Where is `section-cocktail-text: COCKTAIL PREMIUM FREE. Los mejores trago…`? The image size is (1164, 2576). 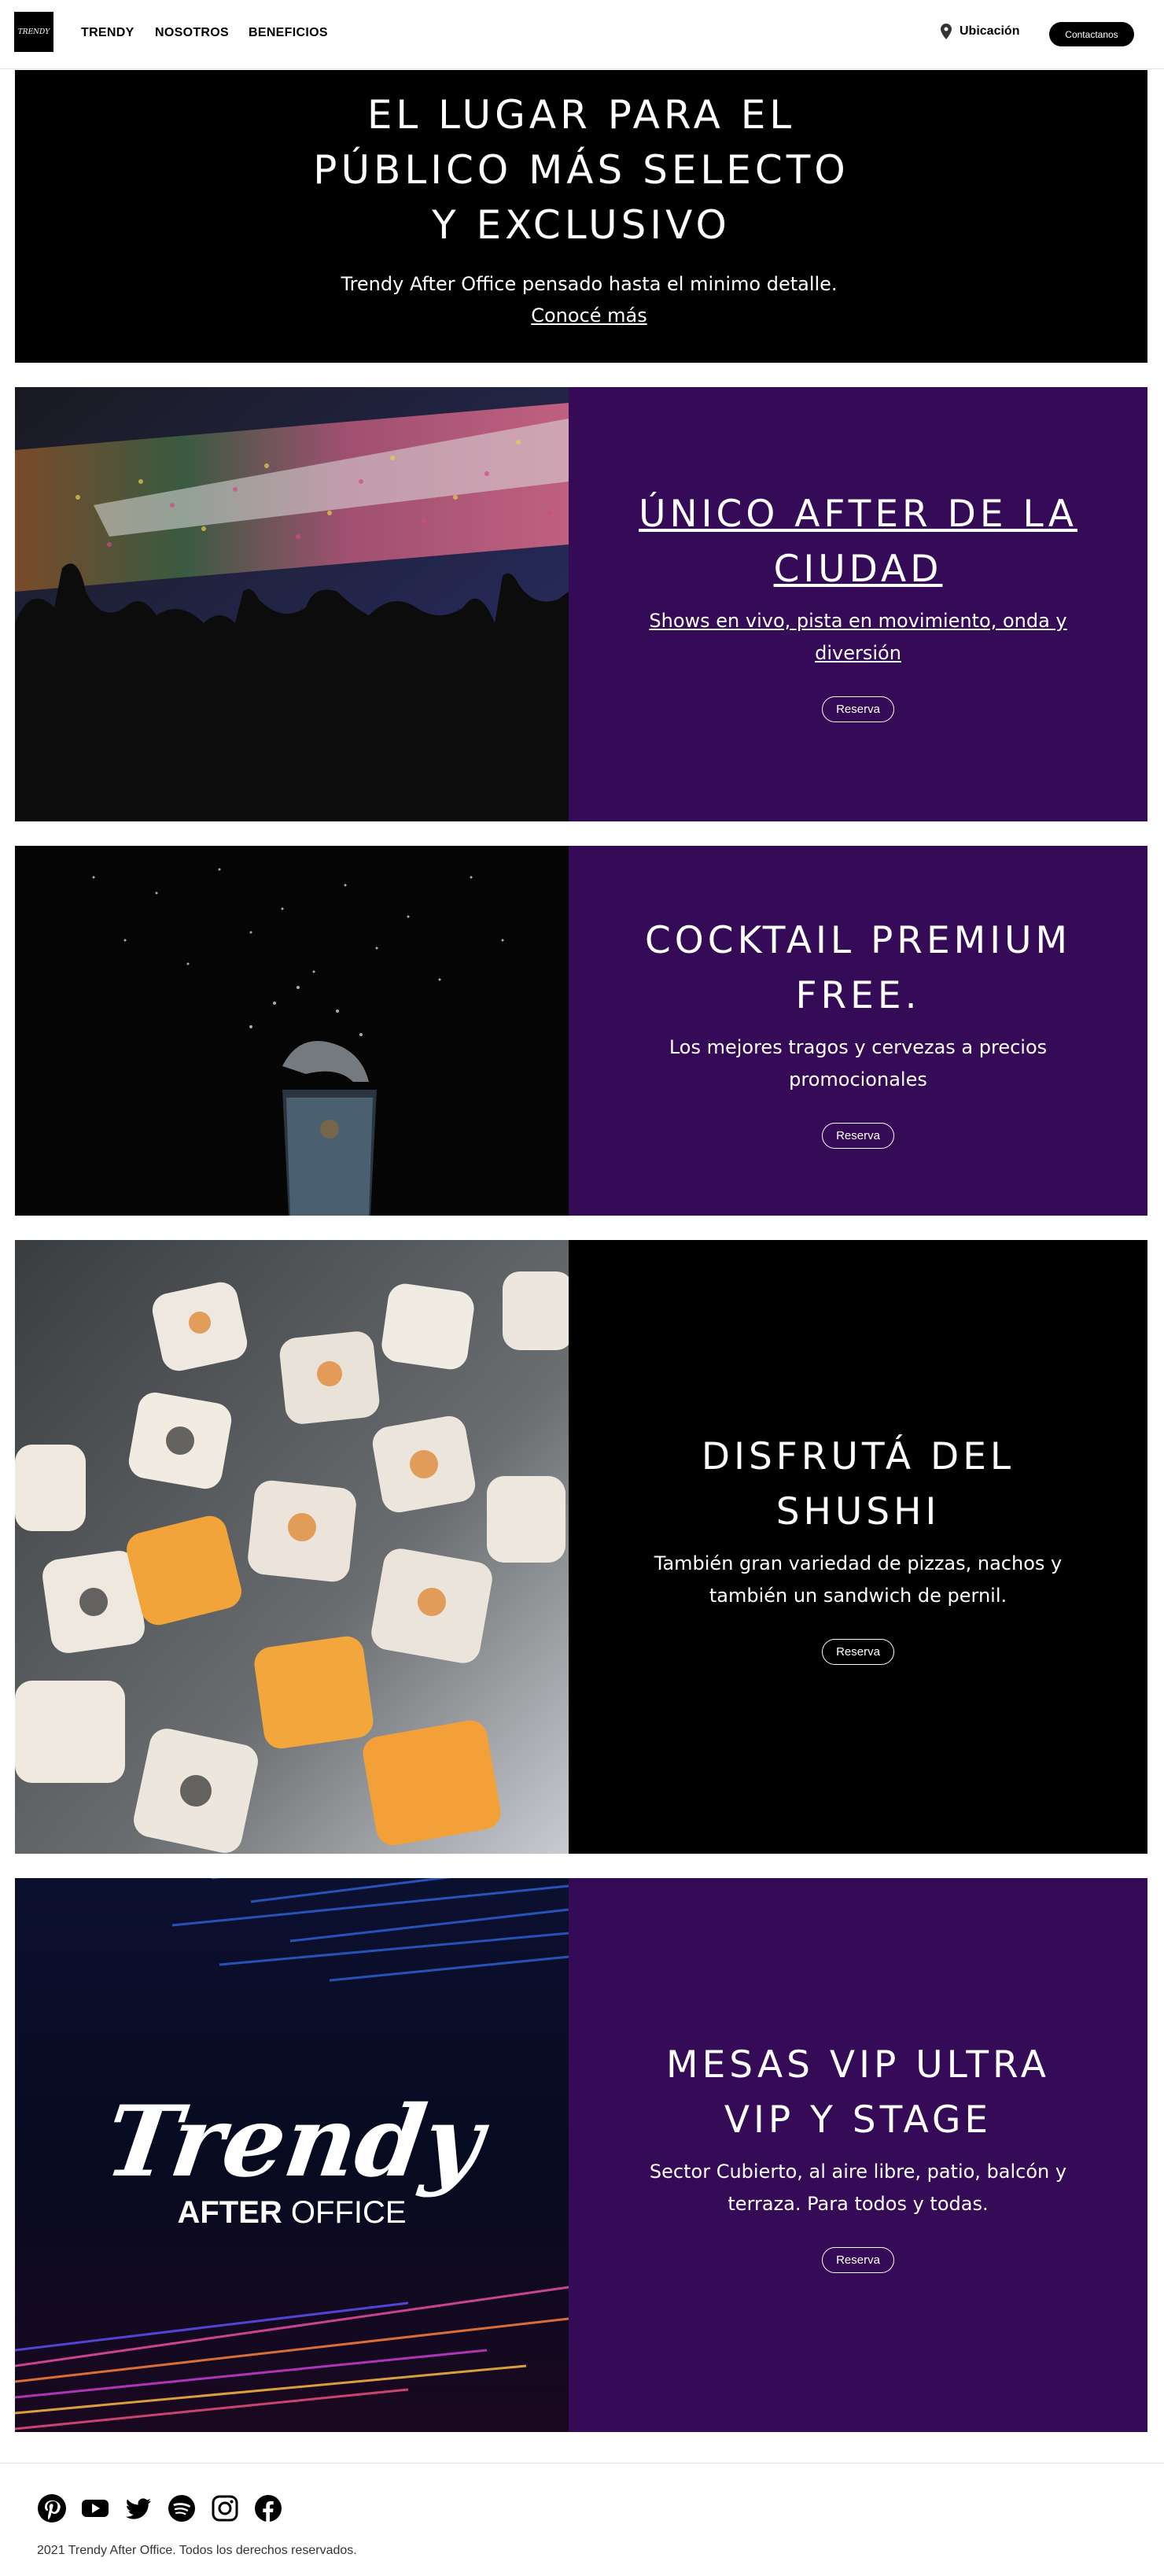
section-cocktail-text: COCKTAIL PREMIUM FREE. Los mejores trago… is located at coordinates (858, 1031).